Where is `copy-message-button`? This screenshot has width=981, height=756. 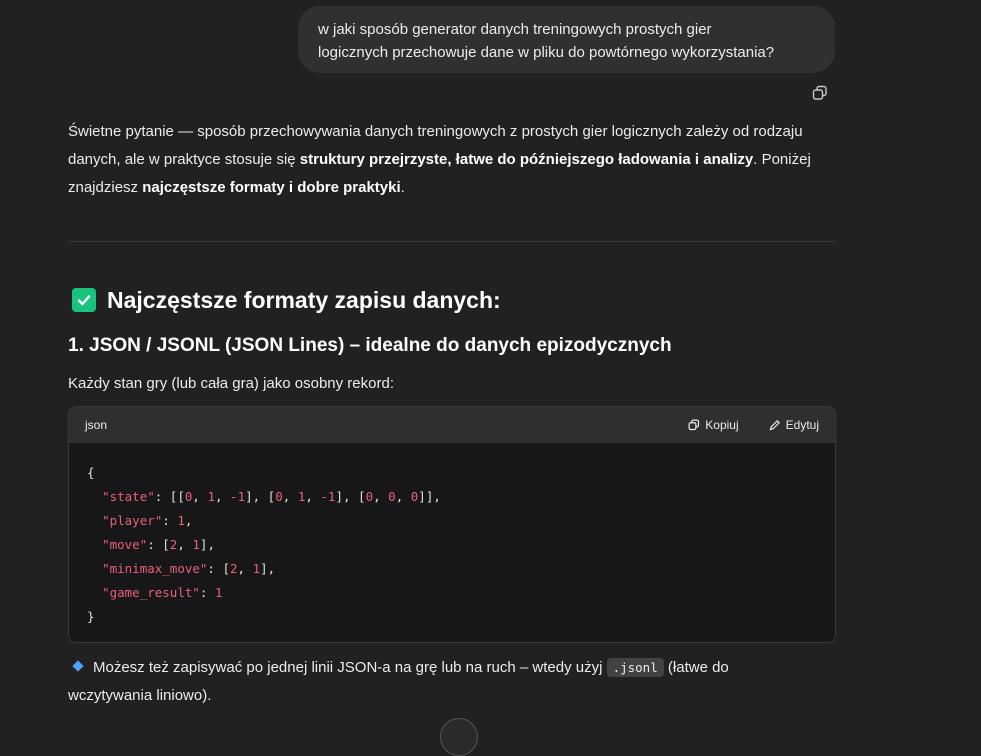 copy-message-button is located at coordinates (820, 93).